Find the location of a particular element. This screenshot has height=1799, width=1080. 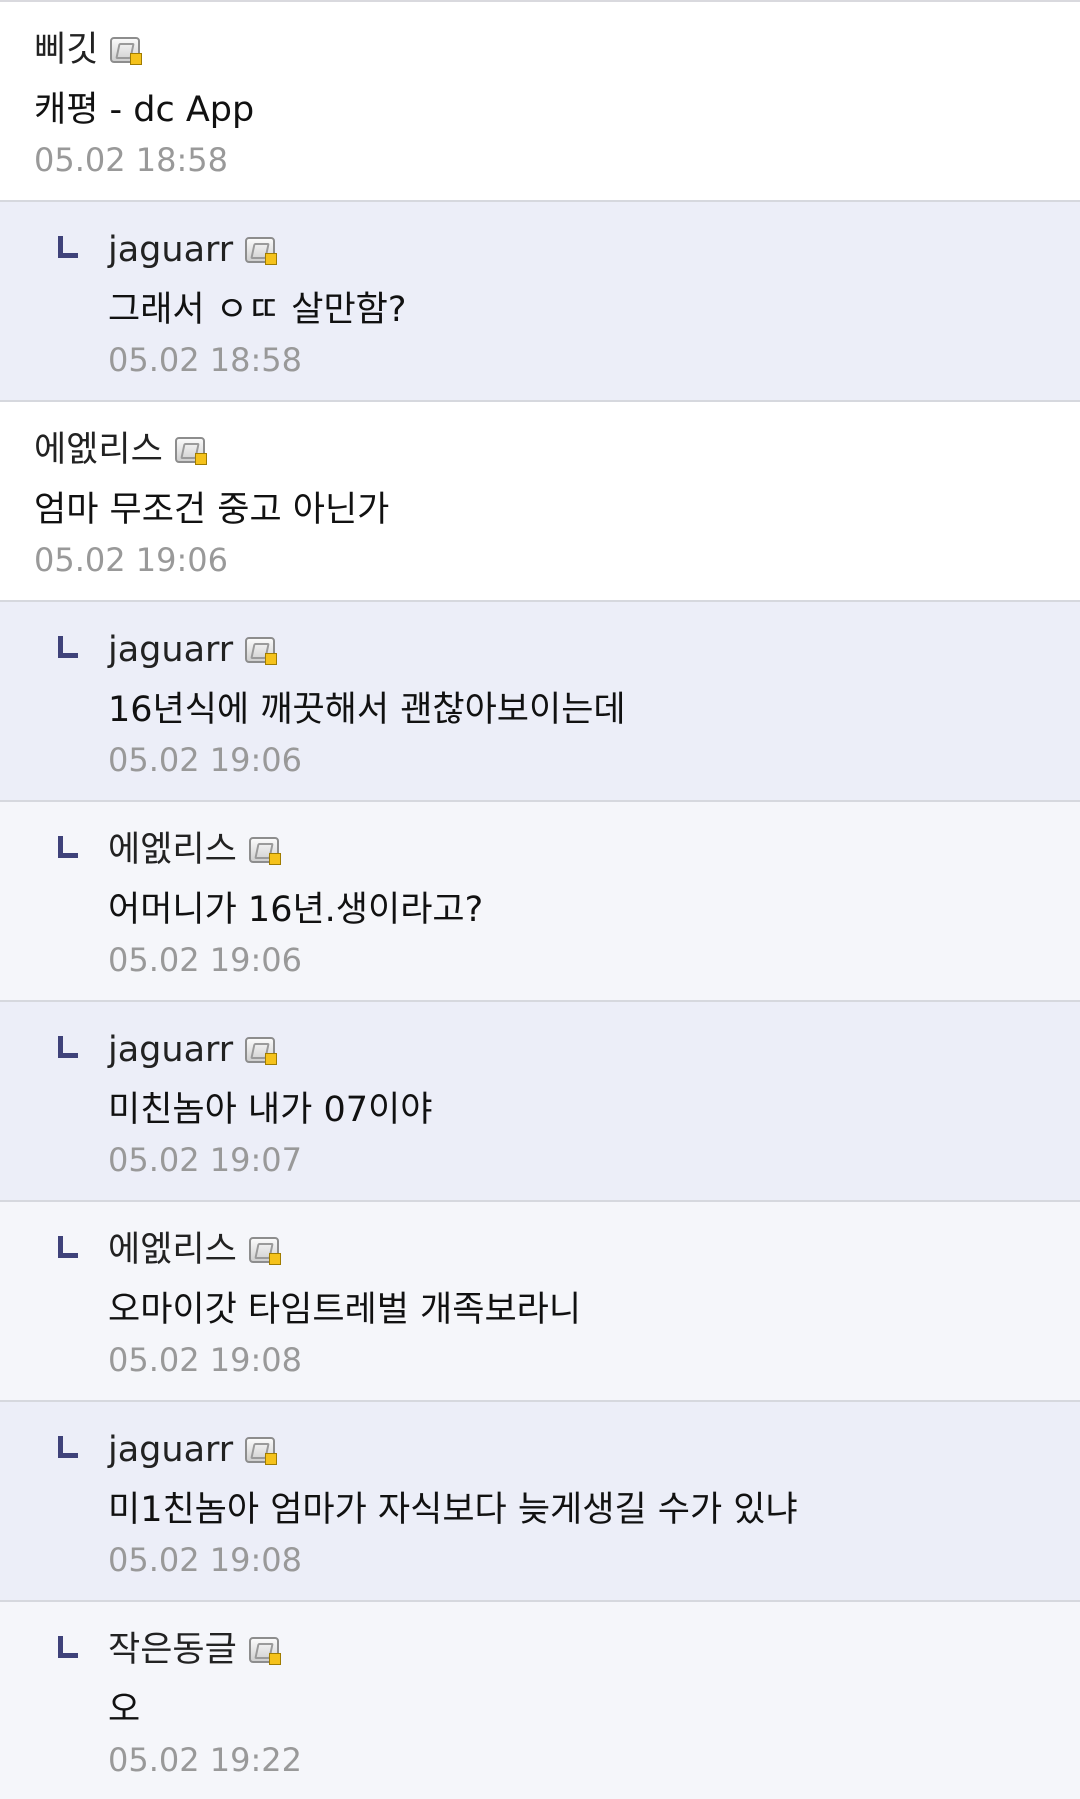

comment-author-row: 삐깃 is located at coordinates (557, 50).